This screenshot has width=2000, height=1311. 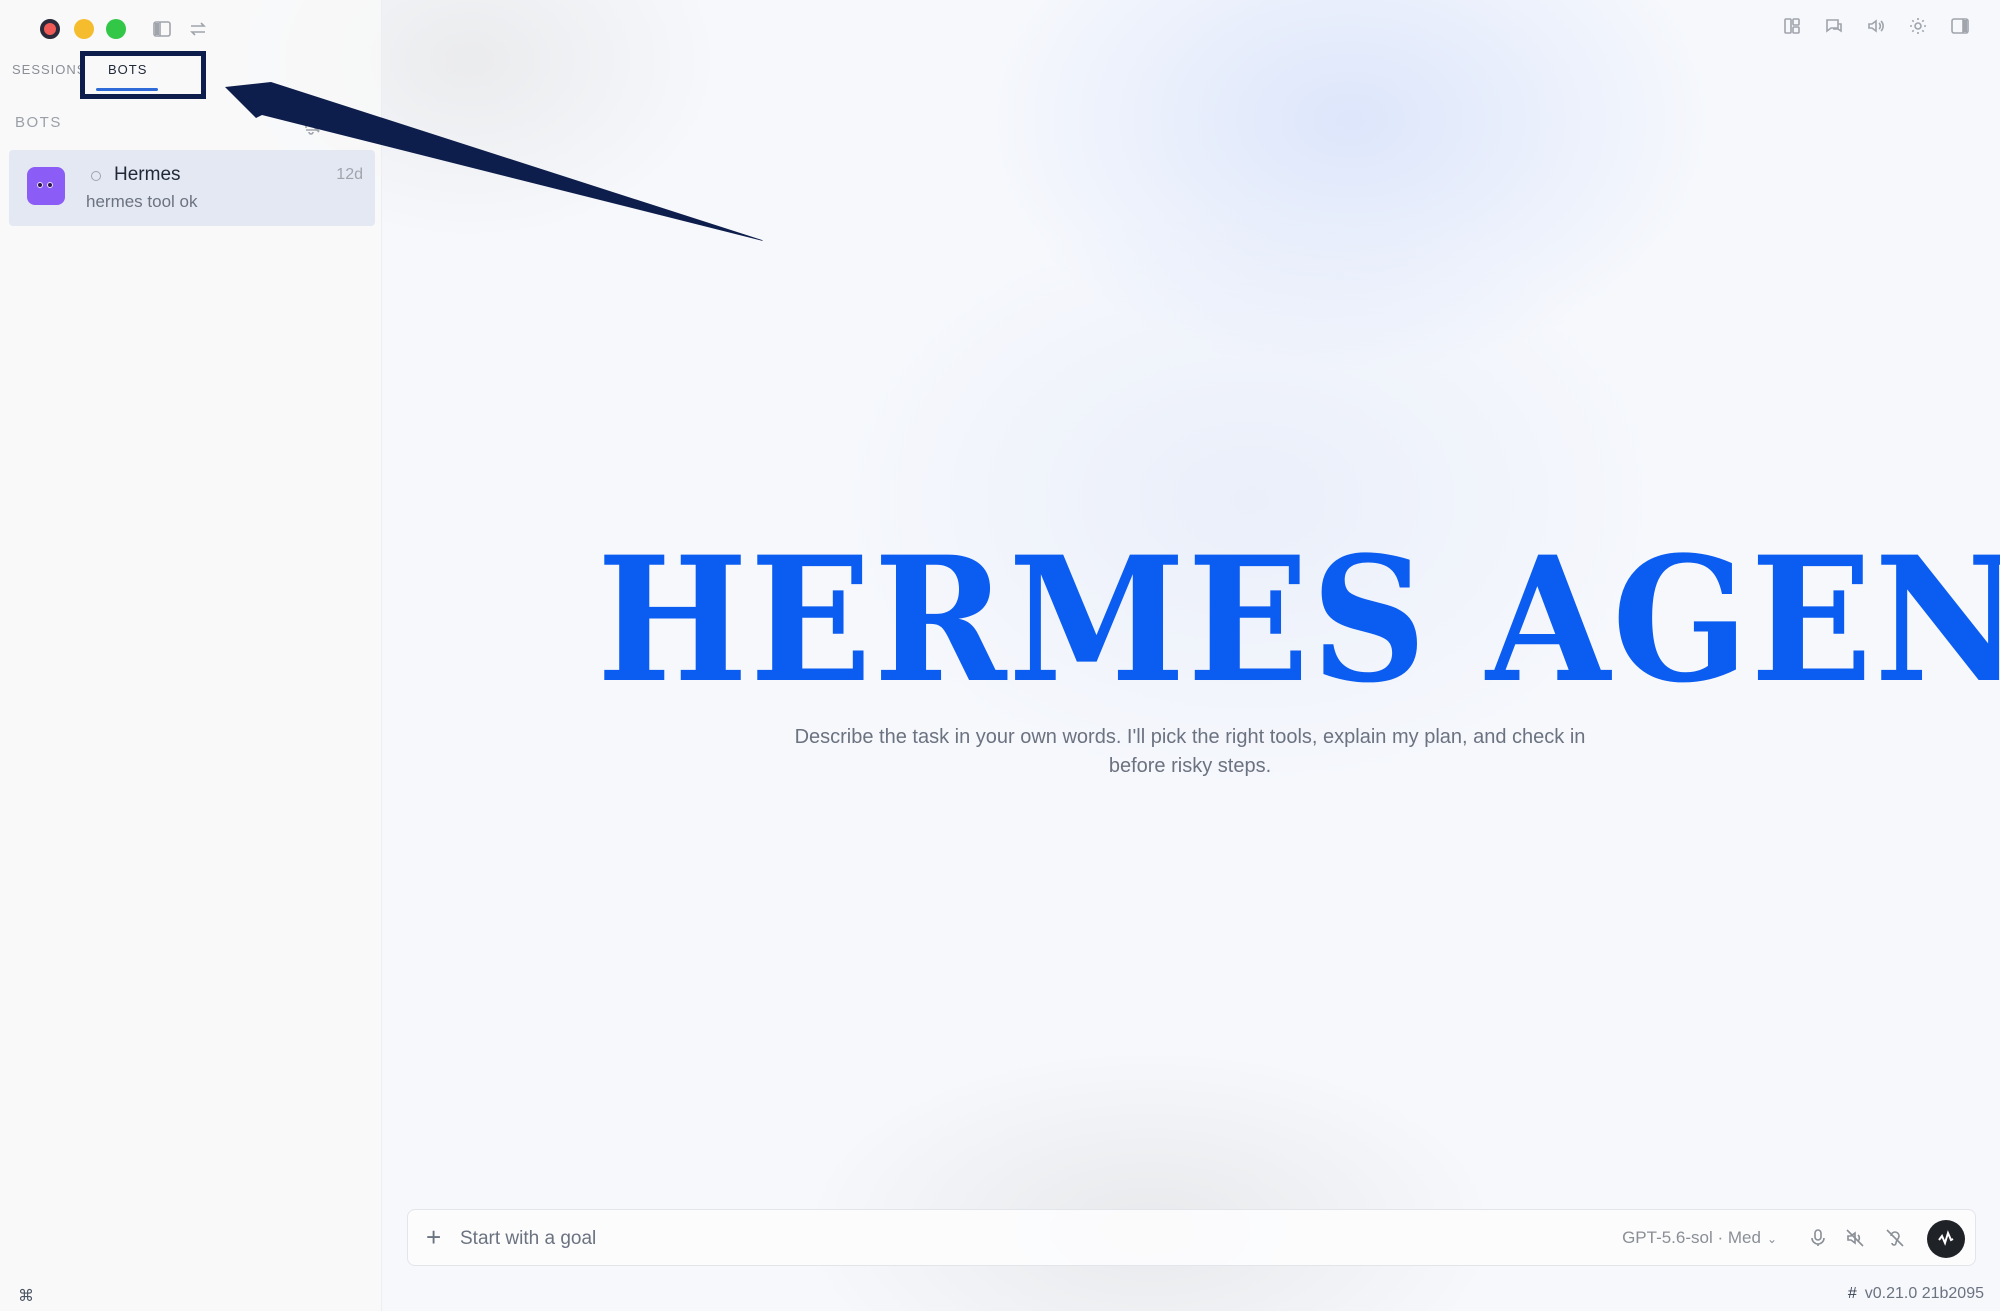 I want to click on bot-preview: hermes tool ok, so click(x=142, y=201).